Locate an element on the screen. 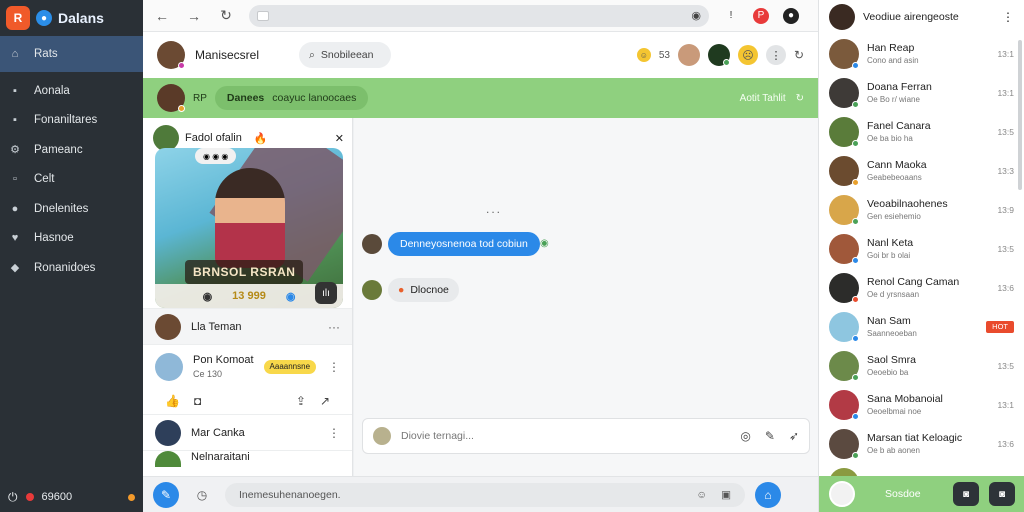  contact-text: Fanel Canara Oe ba bio ha is located at coordinates (899, 131).